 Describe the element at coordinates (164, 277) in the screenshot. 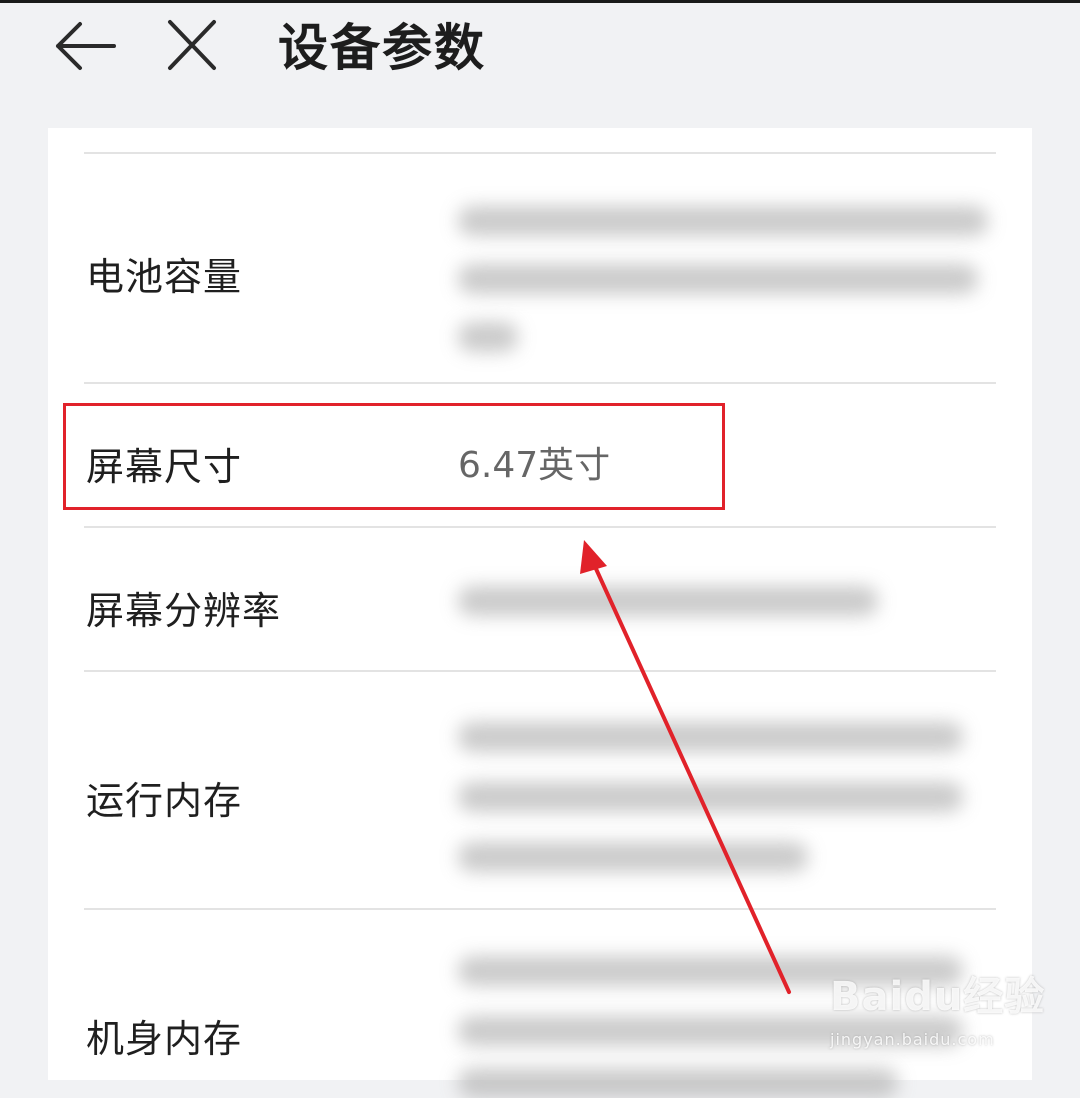

I see `spec-label: 电池容量` at that location.